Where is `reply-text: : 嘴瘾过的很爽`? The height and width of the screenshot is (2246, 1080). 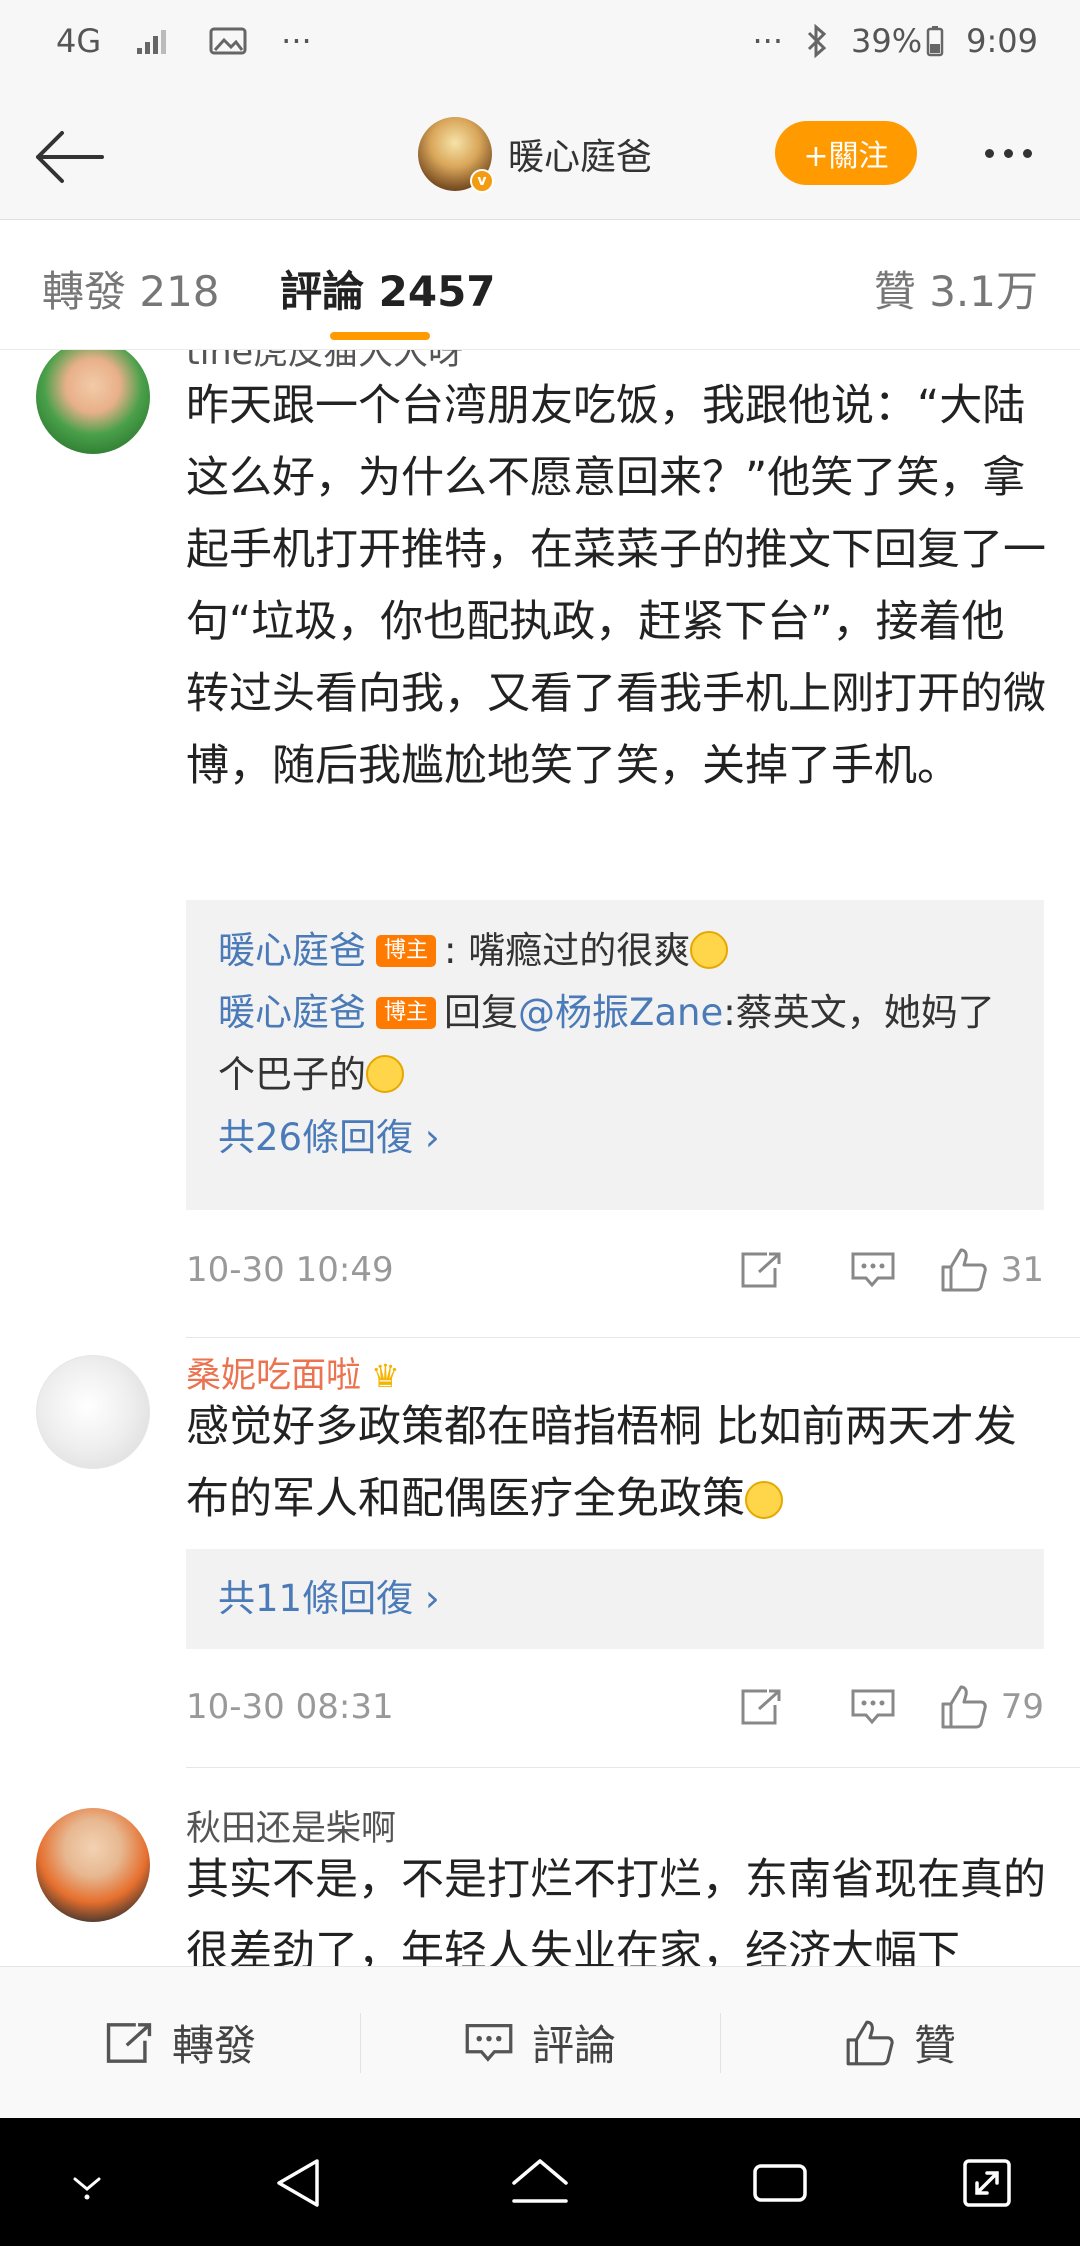 reply-text: : 嘴瘾过的很爽 is located at coordinates (567, 950).